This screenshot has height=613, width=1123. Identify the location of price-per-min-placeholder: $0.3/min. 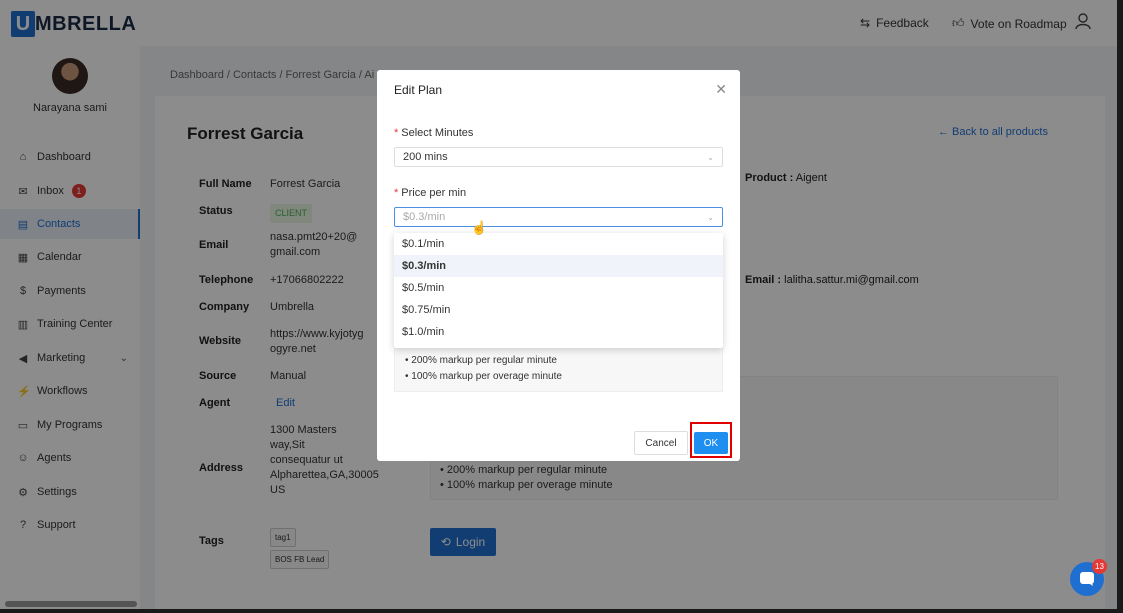
(424, 217).